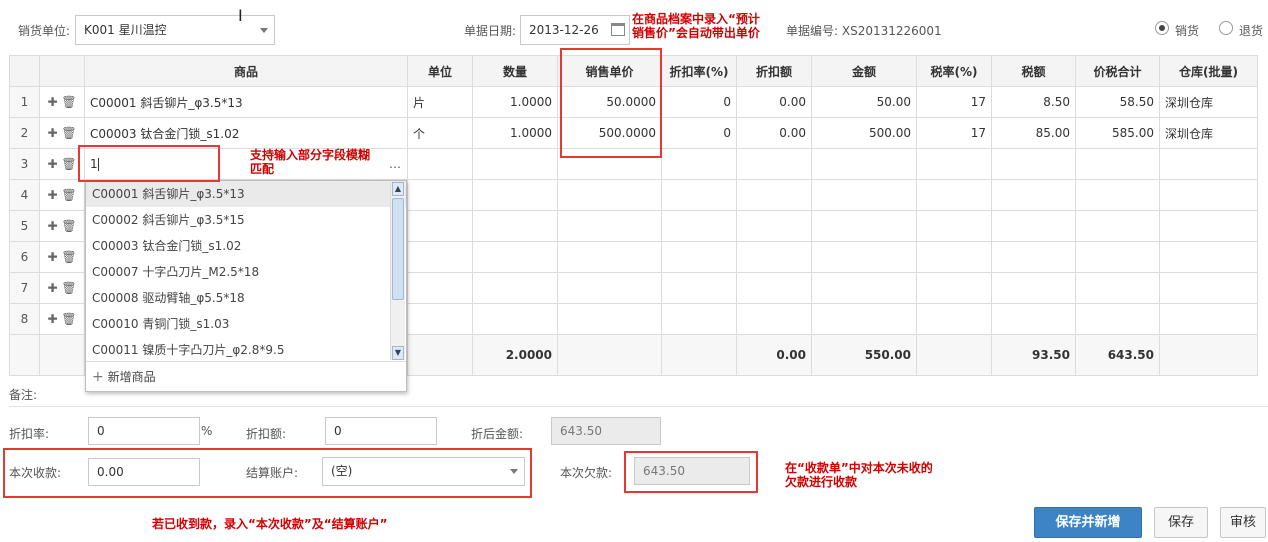 The width and height of the screenshot is (1268, 542). What do you see at coordinates (1033, 102) in the screenshot?
I see `cell-tax: 8.50` at bounding box center [1033, 102].